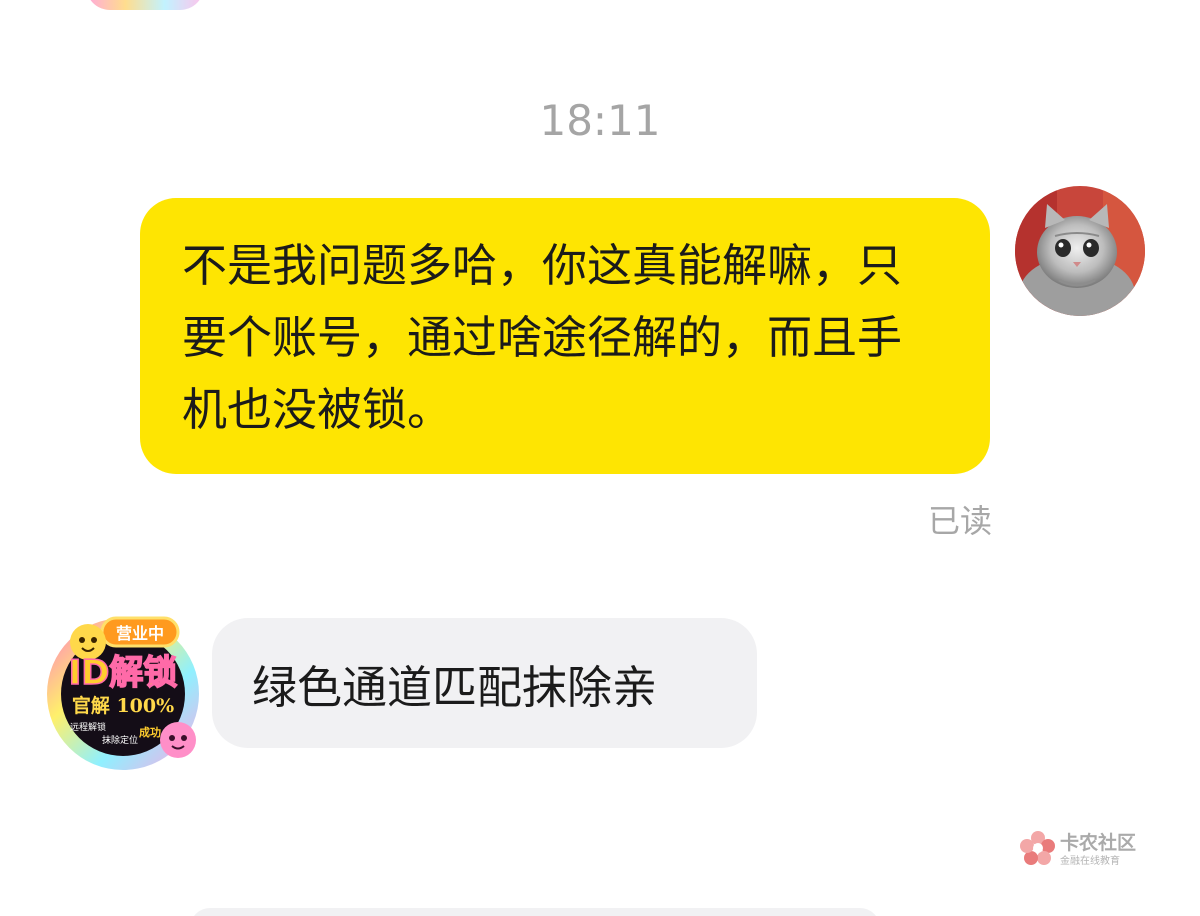  I want to click on avatar-note-right: 抹除定位, so click(120, 740).